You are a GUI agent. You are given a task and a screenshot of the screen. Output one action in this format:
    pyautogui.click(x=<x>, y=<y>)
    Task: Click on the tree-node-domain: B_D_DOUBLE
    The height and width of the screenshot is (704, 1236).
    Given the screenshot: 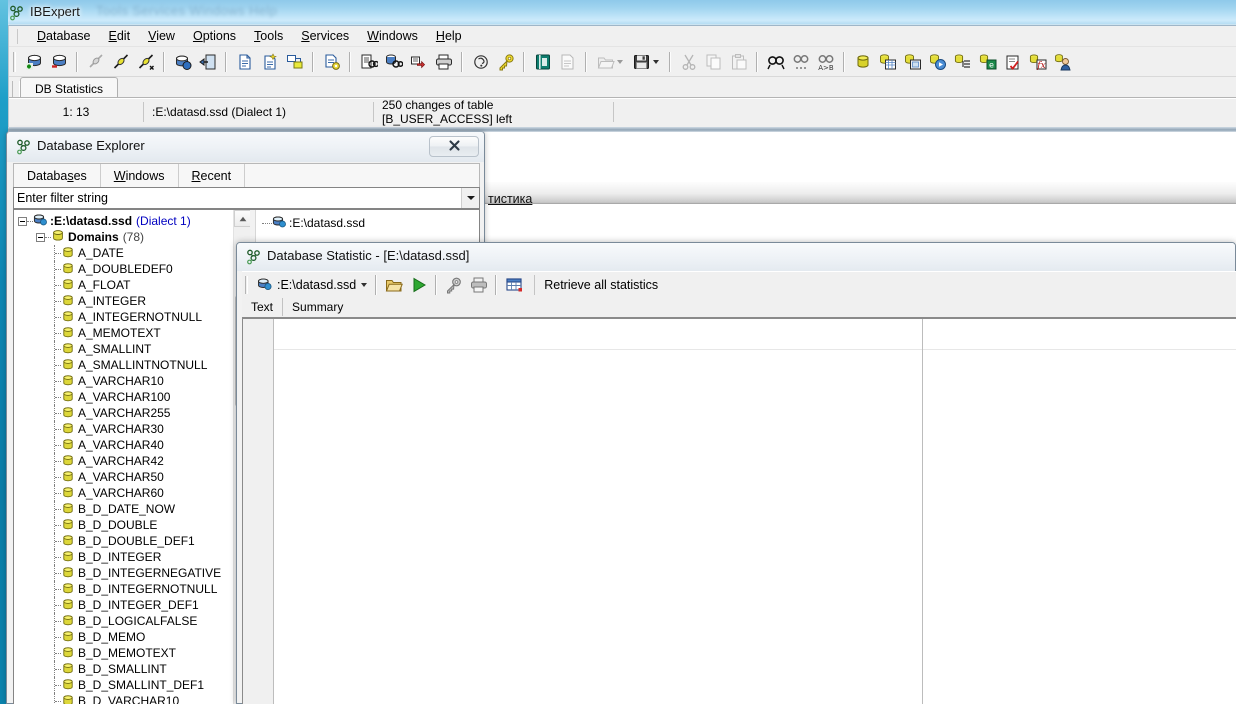 What is the action you would take?
    pyautogui.click(x=125, y=525)
    